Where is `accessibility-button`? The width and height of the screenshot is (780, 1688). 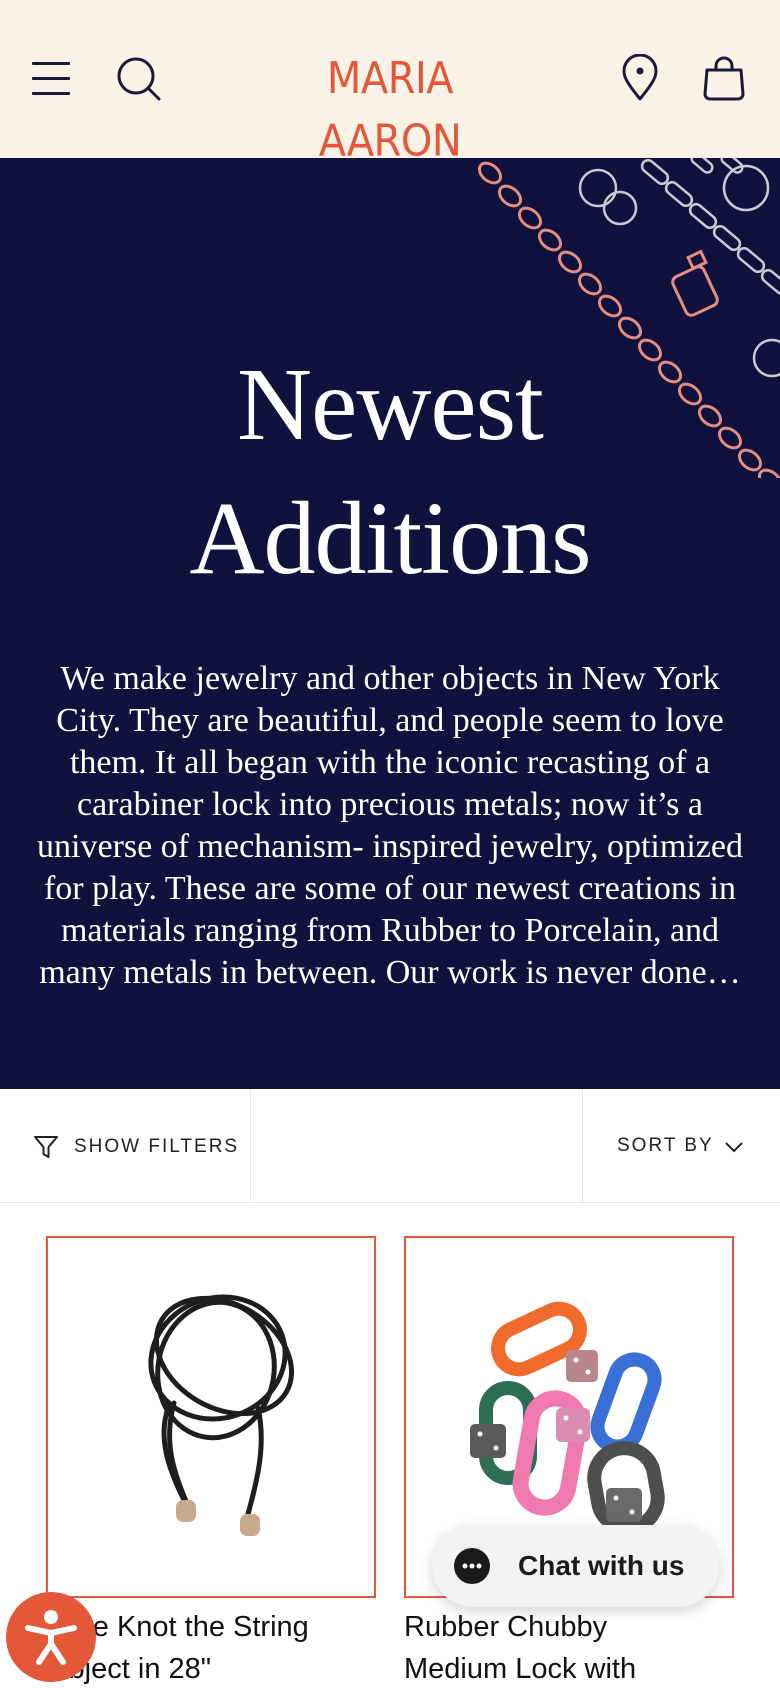
accessibility-button is located at coordinates (51, 1637).